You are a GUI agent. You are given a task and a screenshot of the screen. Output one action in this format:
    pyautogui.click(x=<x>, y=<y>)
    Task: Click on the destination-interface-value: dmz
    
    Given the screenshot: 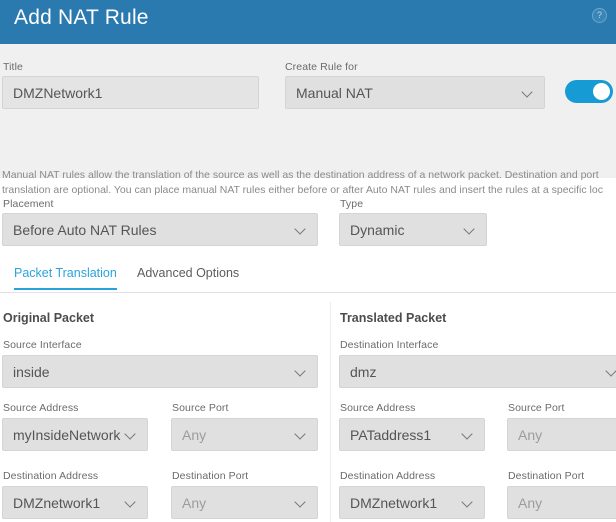 What is the action you would take?
    pyautogui.click(x=363, y=371)
    